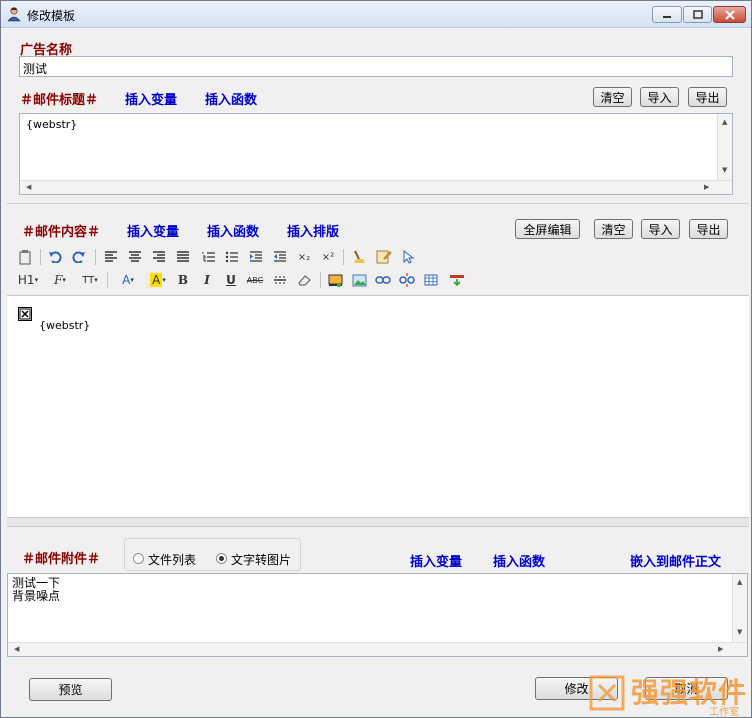 The width and height of the screenshot is (752, 718). What do you see at coordinates (675, 560) in the screenshot?
I see `embed-in-body-link: 嵌入到邮件正文` at bounding box center [675, 560].